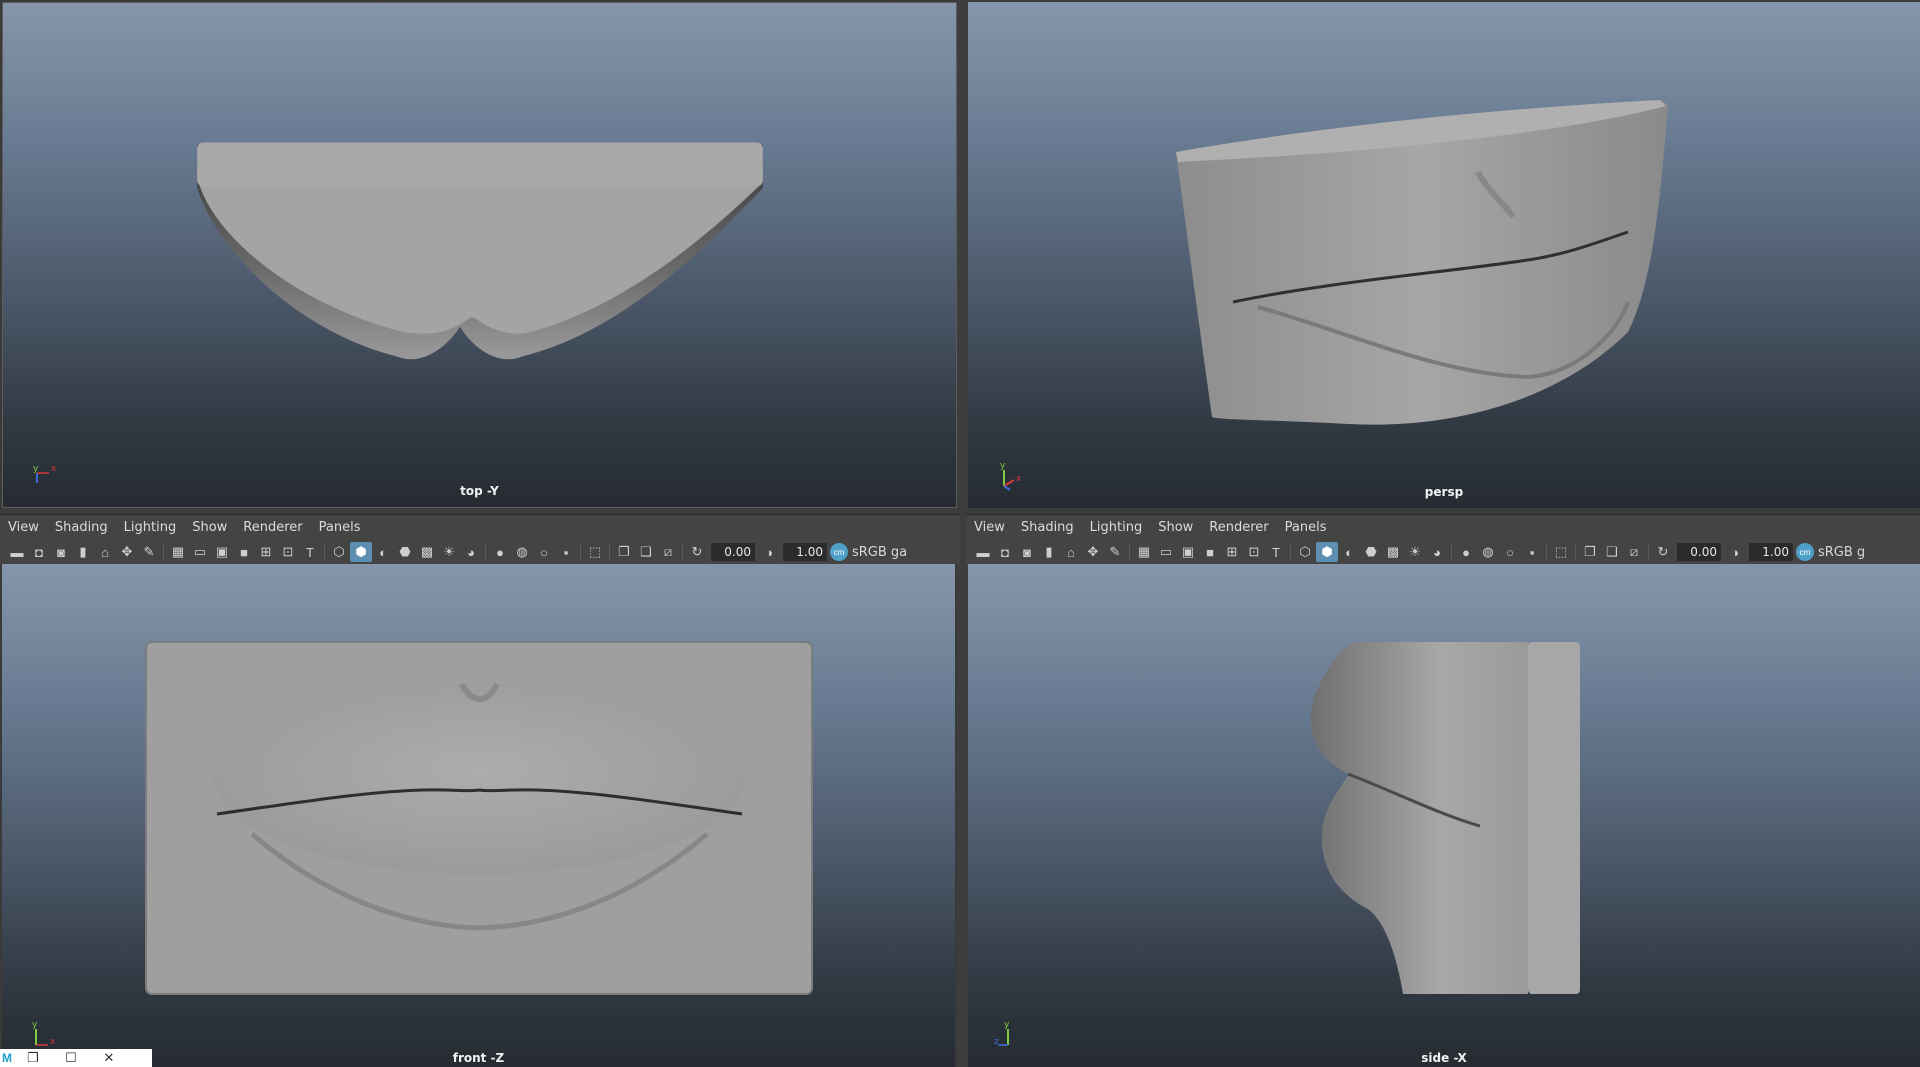 This screenshot has height=1067, width=1920. What do you see at coordinates (879, 552) in the screenshot?
I see `colorspace-label: sRGB ga` at bounding box center [879, 552].